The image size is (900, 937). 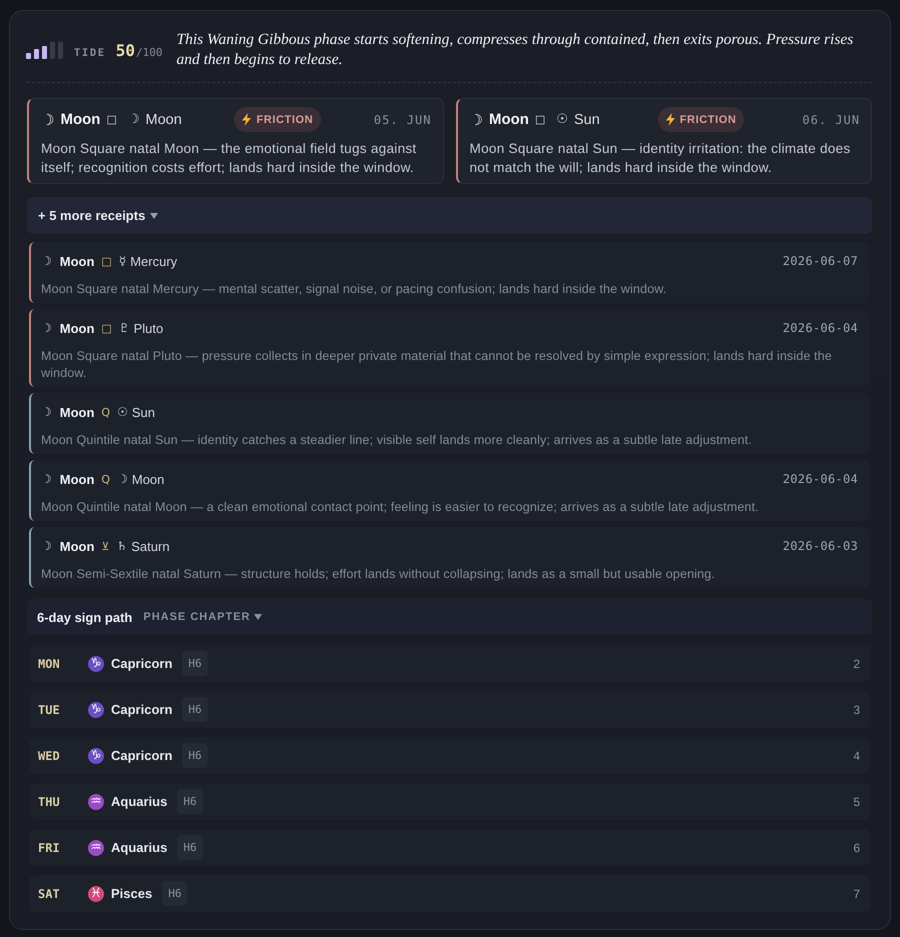 I want to click on zodiac-sign-icon: ♓, so click(x=96, y=894).